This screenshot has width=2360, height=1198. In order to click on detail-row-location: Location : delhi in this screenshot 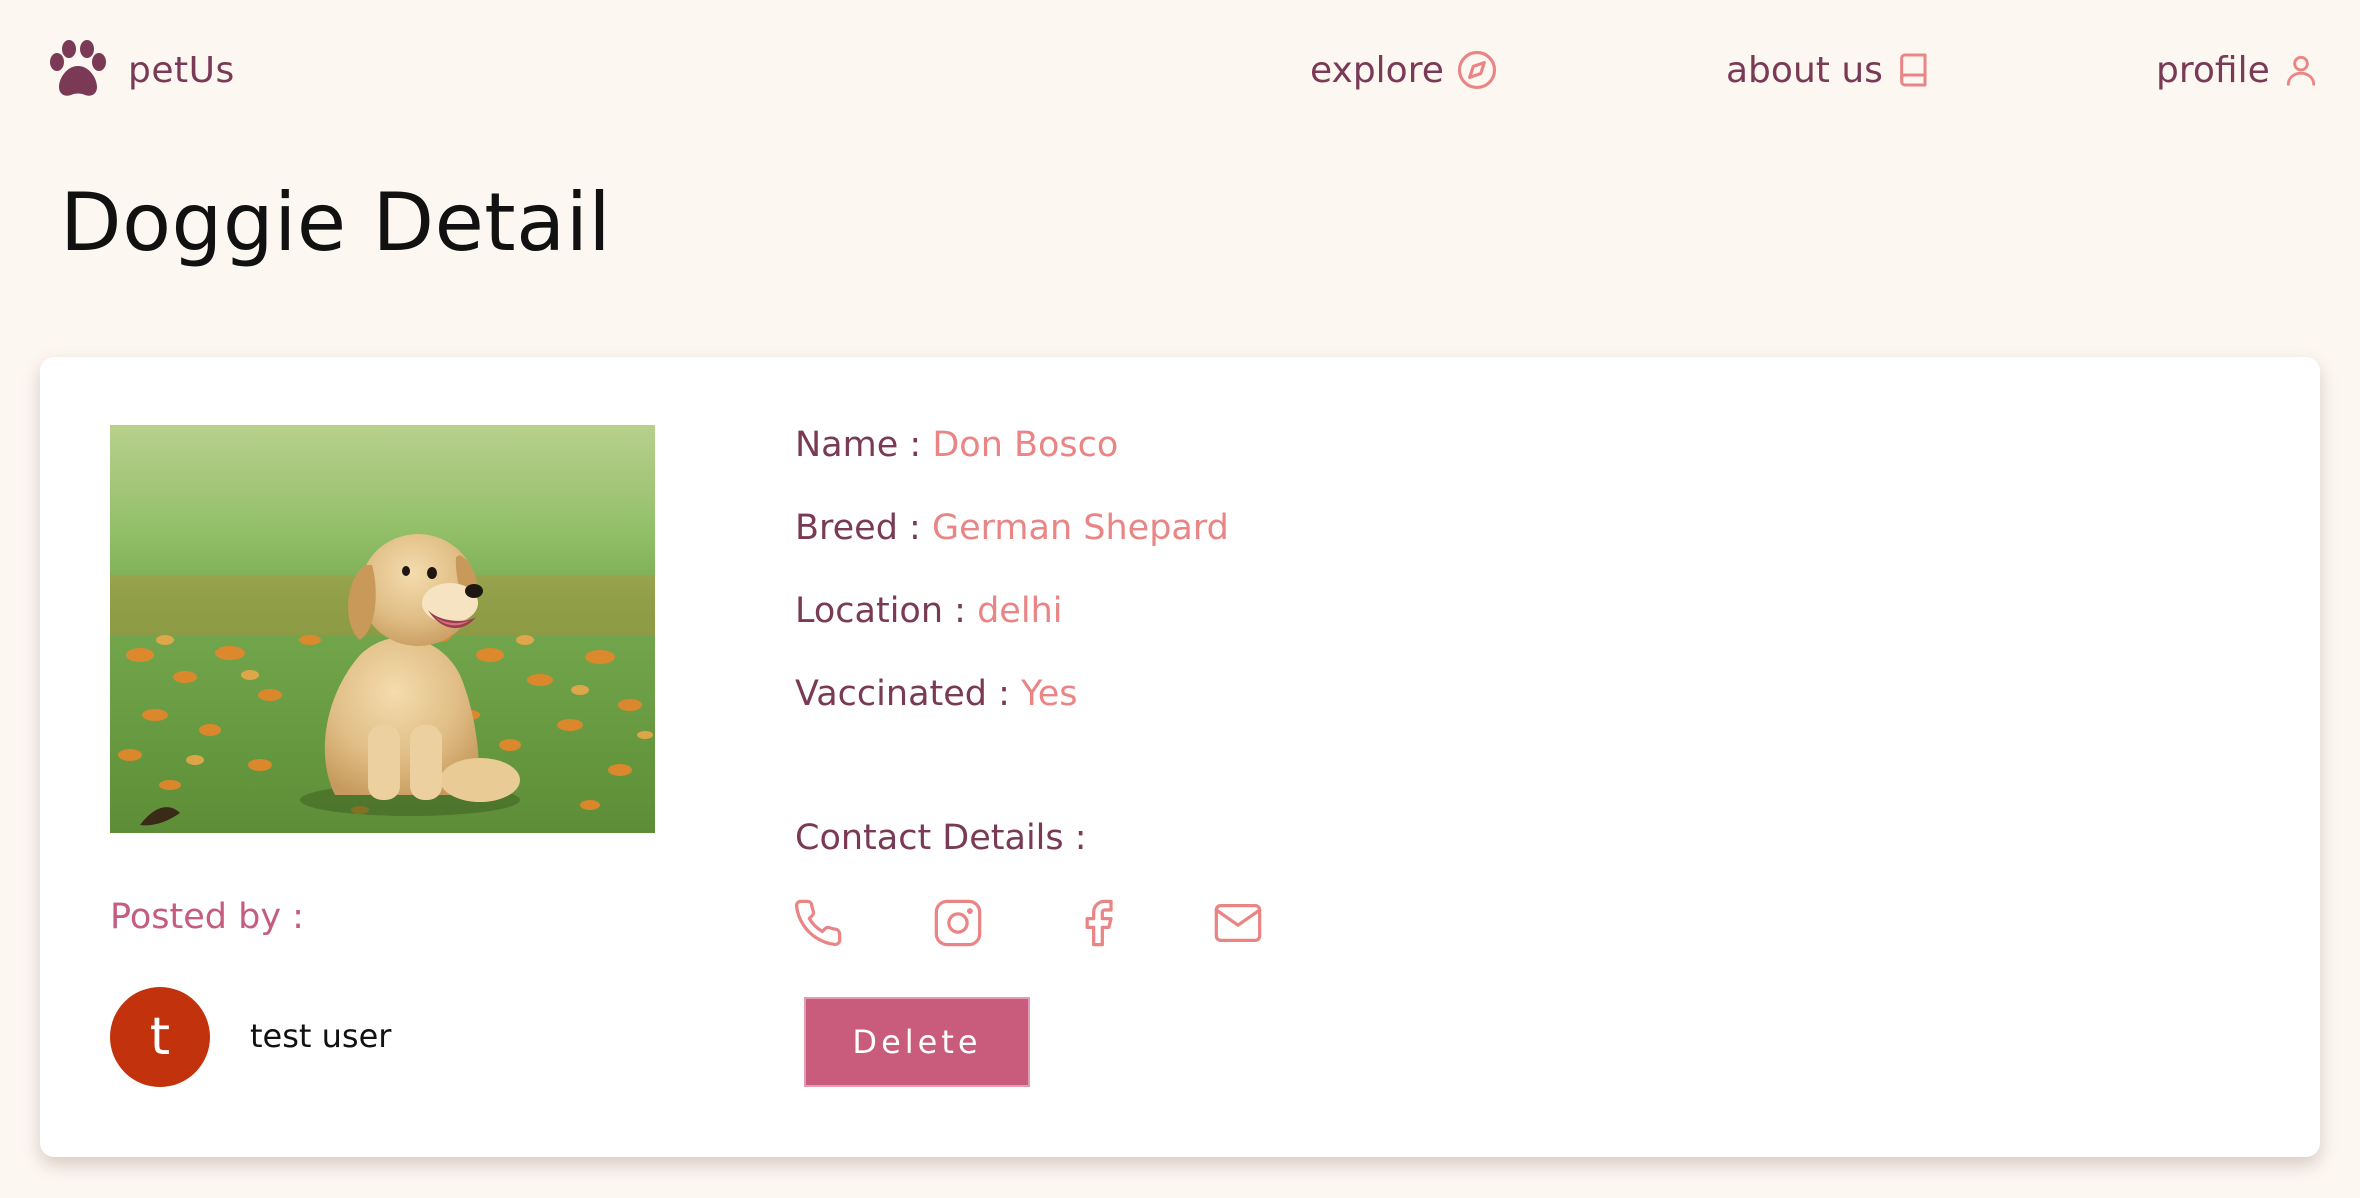, I will do `click(928, 611)`.